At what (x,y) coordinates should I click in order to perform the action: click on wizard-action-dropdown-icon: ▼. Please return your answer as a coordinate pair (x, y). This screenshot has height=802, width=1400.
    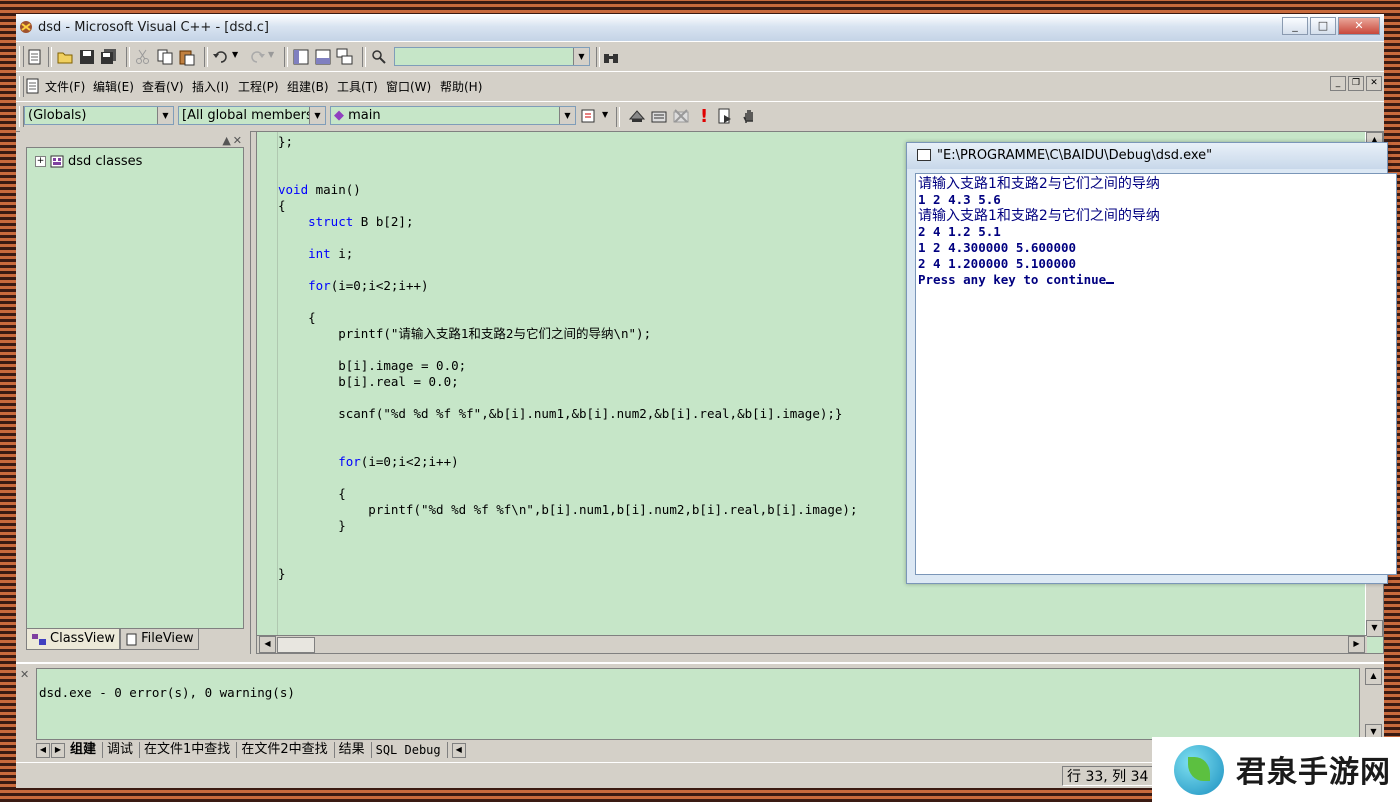
    Looking at the image, I should click on (605, 114).